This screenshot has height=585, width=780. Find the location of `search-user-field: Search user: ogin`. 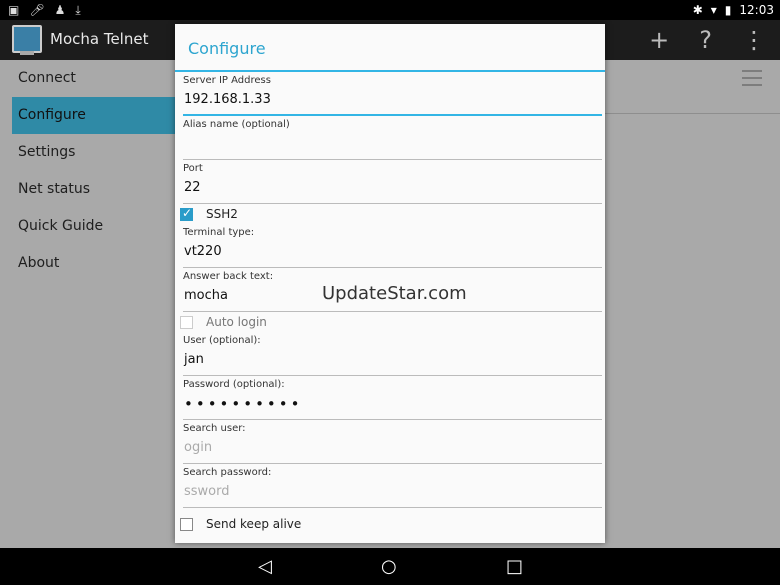

search-user-field: Search user: ogin is located at coordinates (390, 442).